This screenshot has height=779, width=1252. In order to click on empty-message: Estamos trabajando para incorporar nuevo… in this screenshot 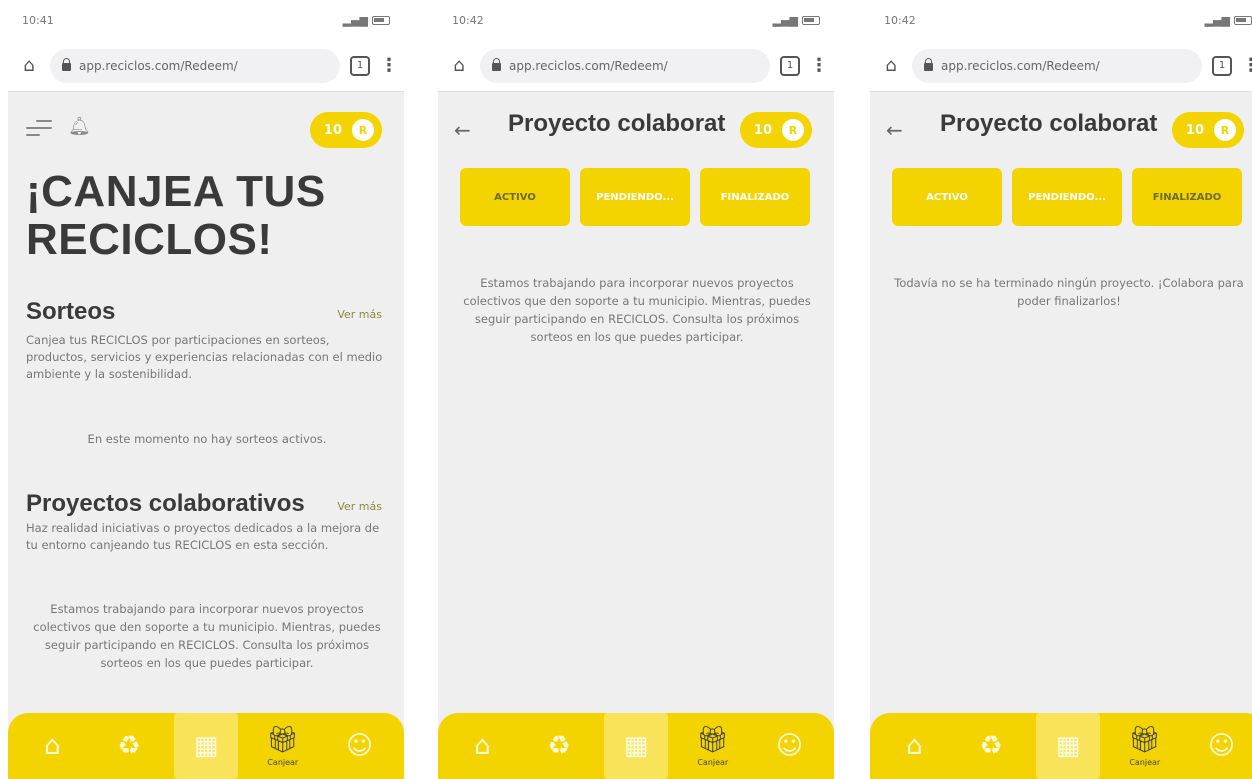, I will do `click(637, 310)`.